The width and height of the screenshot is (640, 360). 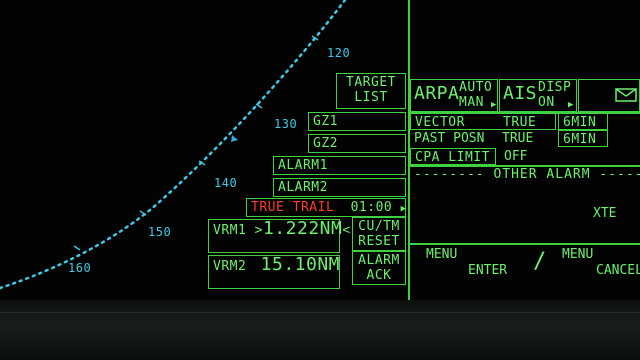 What do you see at coordinates (516, 156) in the screenshot?
I see `cpa-limit-value: OFF` at bounding box center [516, 156].